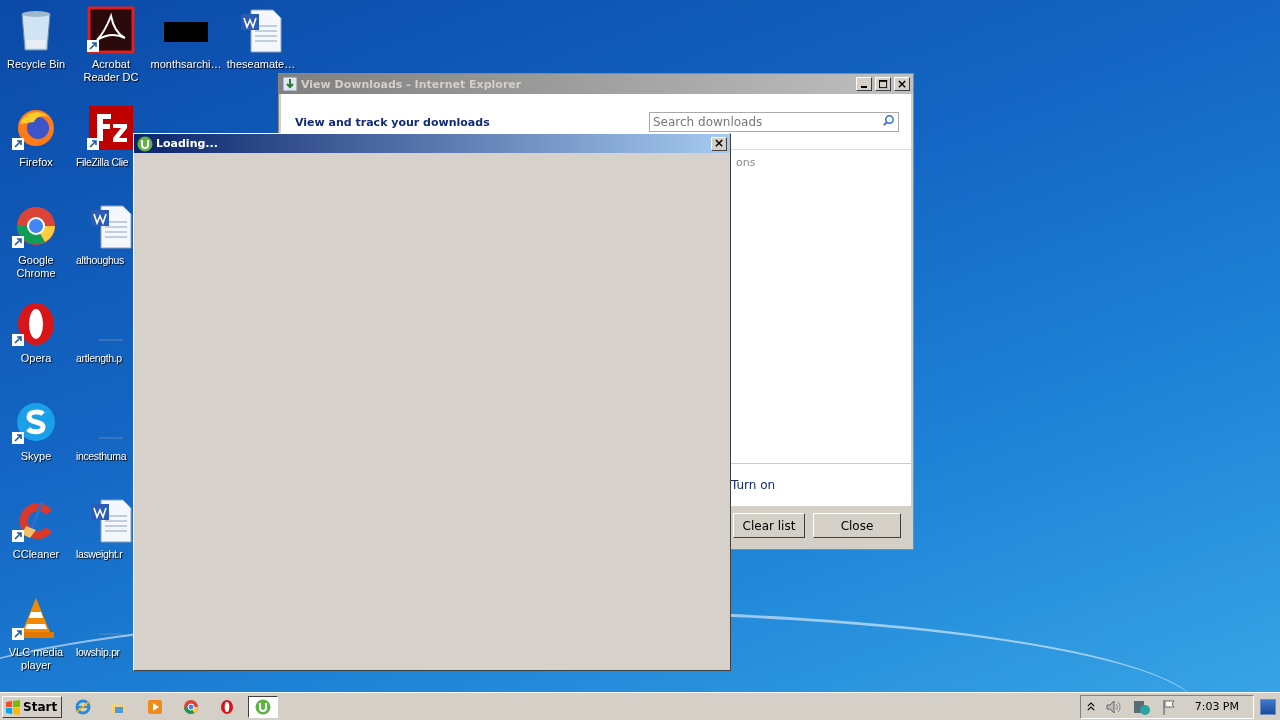 The height and width of the screenshot is (720, 1280). Describe the element at coordinates (774, 122) in the screenshot. I see `search-field: Search downloads` at that location.